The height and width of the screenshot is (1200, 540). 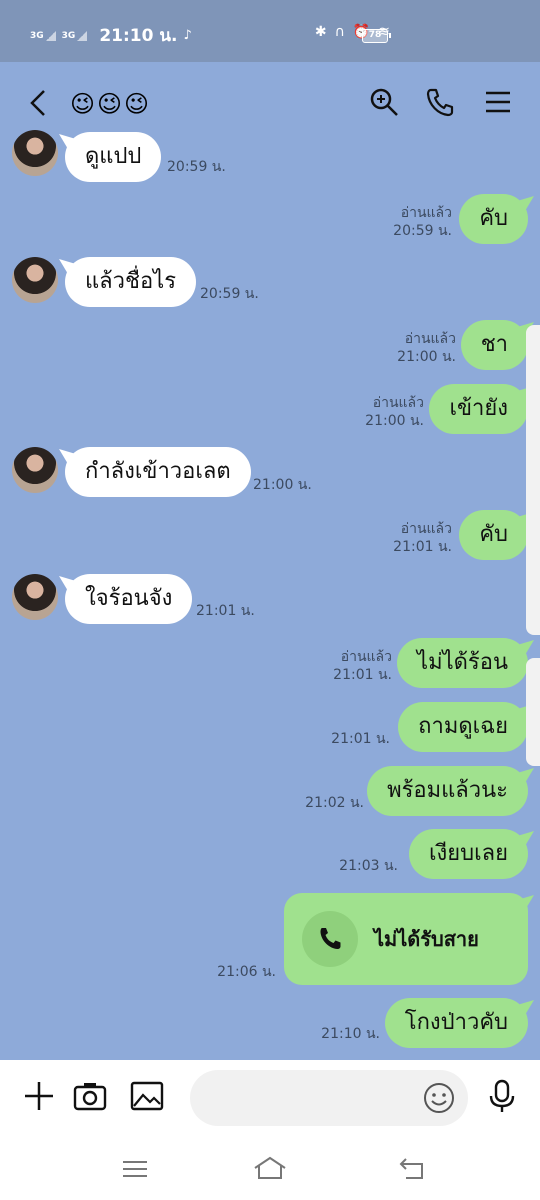 What do you see at coordinates (246, 972) in the screenshot?
I see `message-time: 21:06 น.` at bounding box center [246, 972].